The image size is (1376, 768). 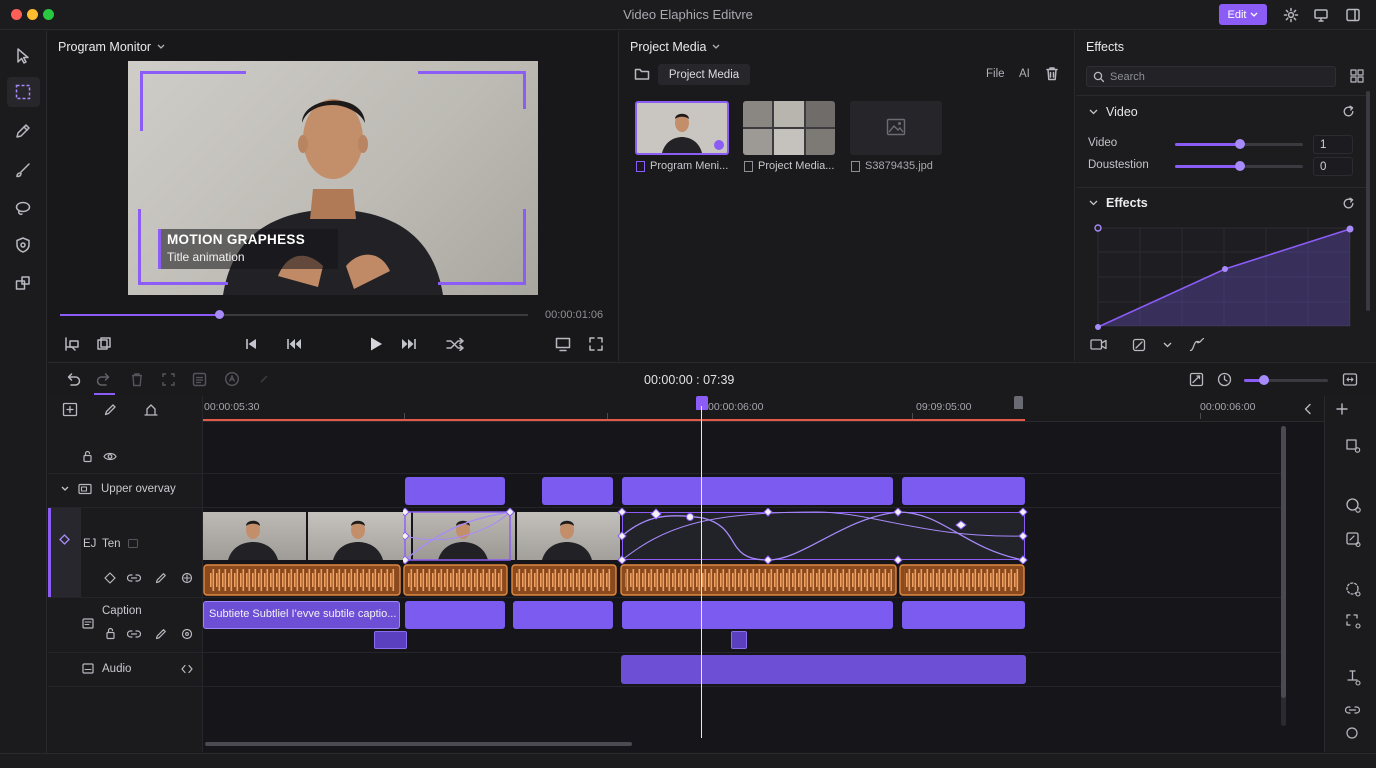 What do you see at coordinates (1353, 15) in the screenshot?
I see `panel-layout-icon` at bounding box center [1353, 15].